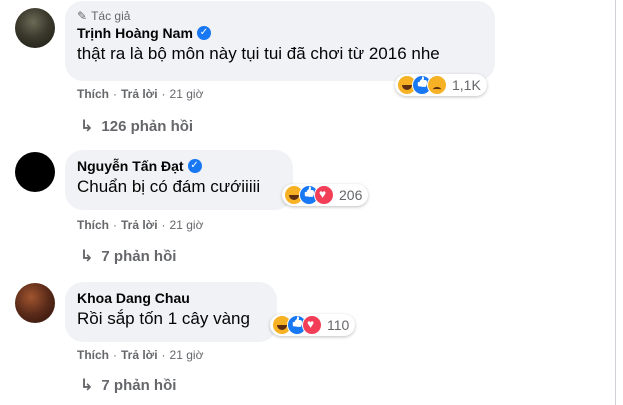 Image resolution: width=623 pixels, height=405 pixels. Describe the element at coordinates (466, 85) in the screenshot. I see `reaction-count: 1,1K` at that location.